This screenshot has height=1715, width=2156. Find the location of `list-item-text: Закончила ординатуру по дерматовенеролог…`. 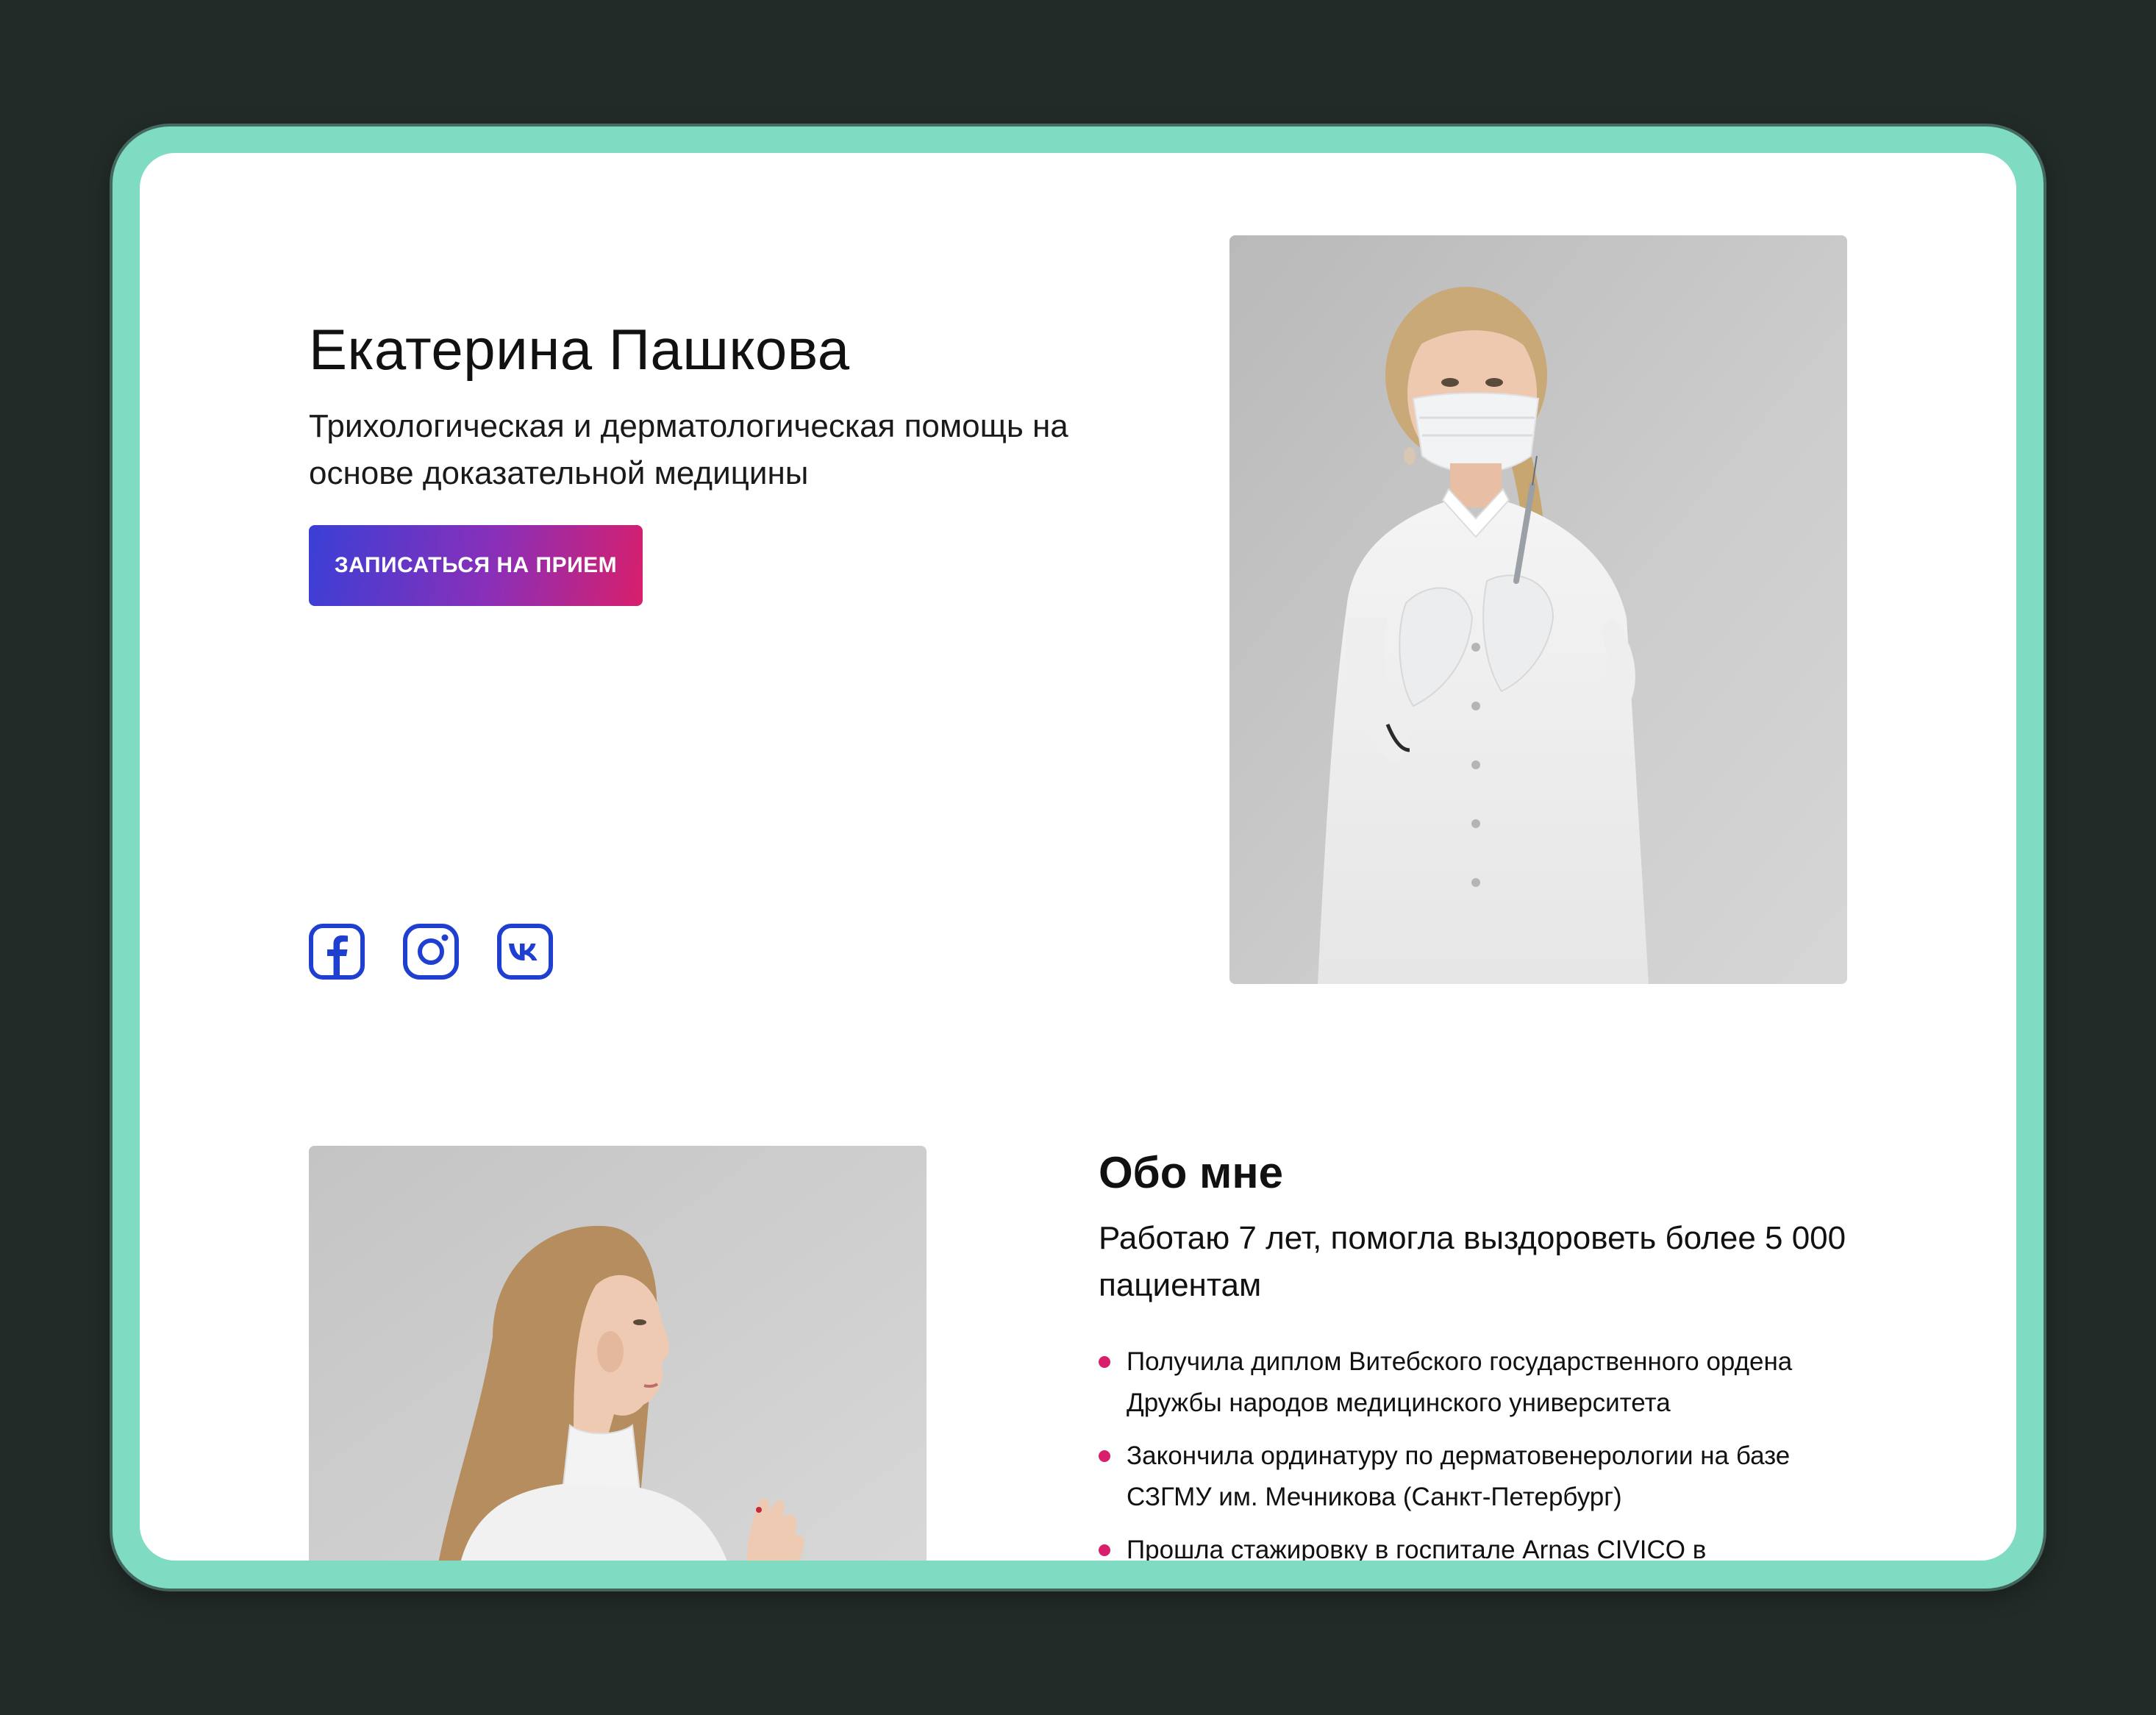

list-item-text: Закончила ординатуру по дерматовенеролог… is located at coordinates (1459, 1476).